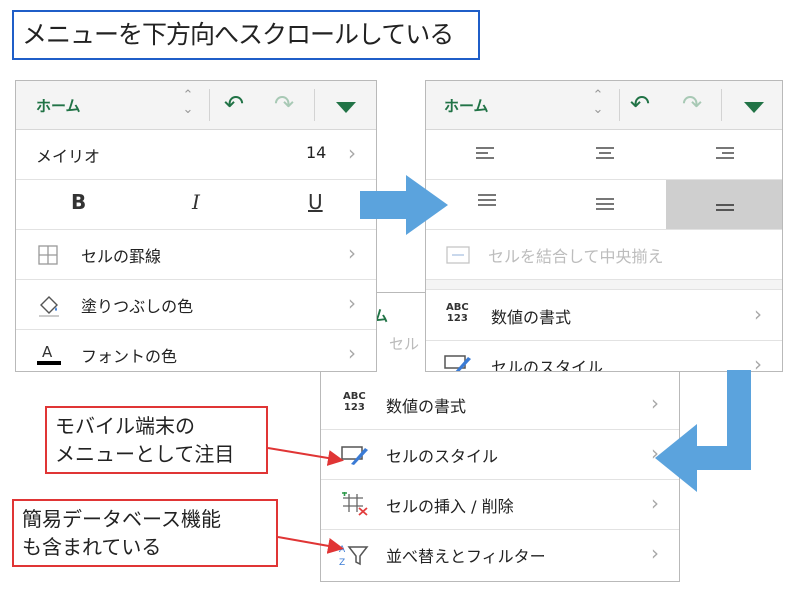 Image resolution: width=800 pixels, height=600 pixels. I want to click on callout-pointer-lines, so click(305, 500).